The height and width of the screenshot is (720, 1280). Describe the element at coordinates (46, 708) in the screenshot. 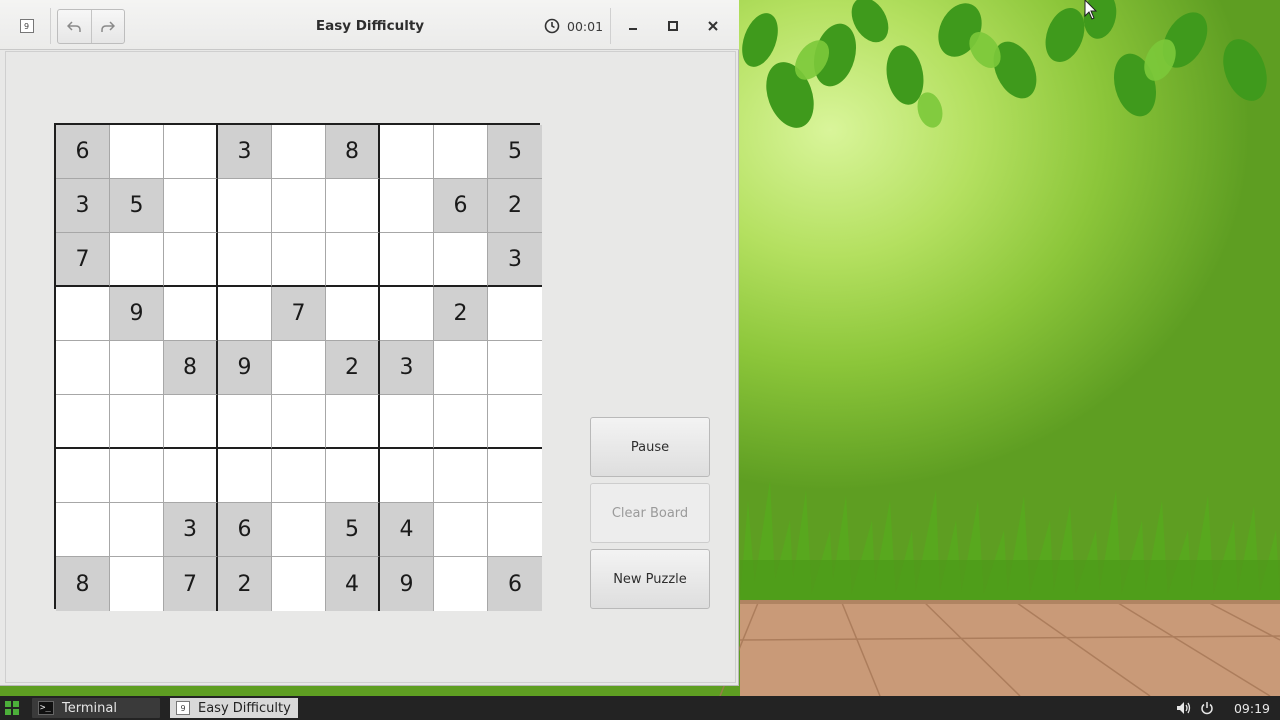

I see `terminal-icon: >_` at that location.